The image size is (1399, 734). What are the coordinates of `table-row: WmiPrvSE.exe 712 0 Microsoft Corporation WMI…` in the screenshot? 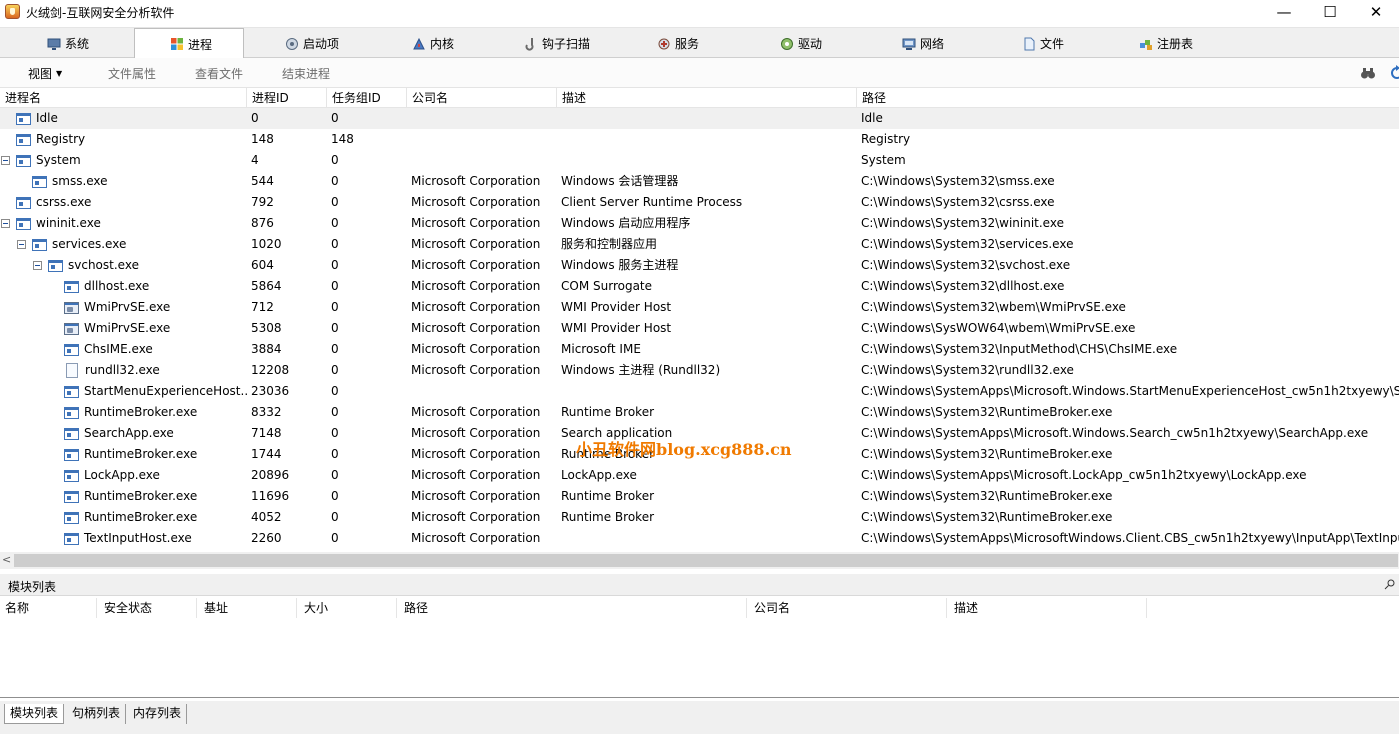 It's located at (699, 307).